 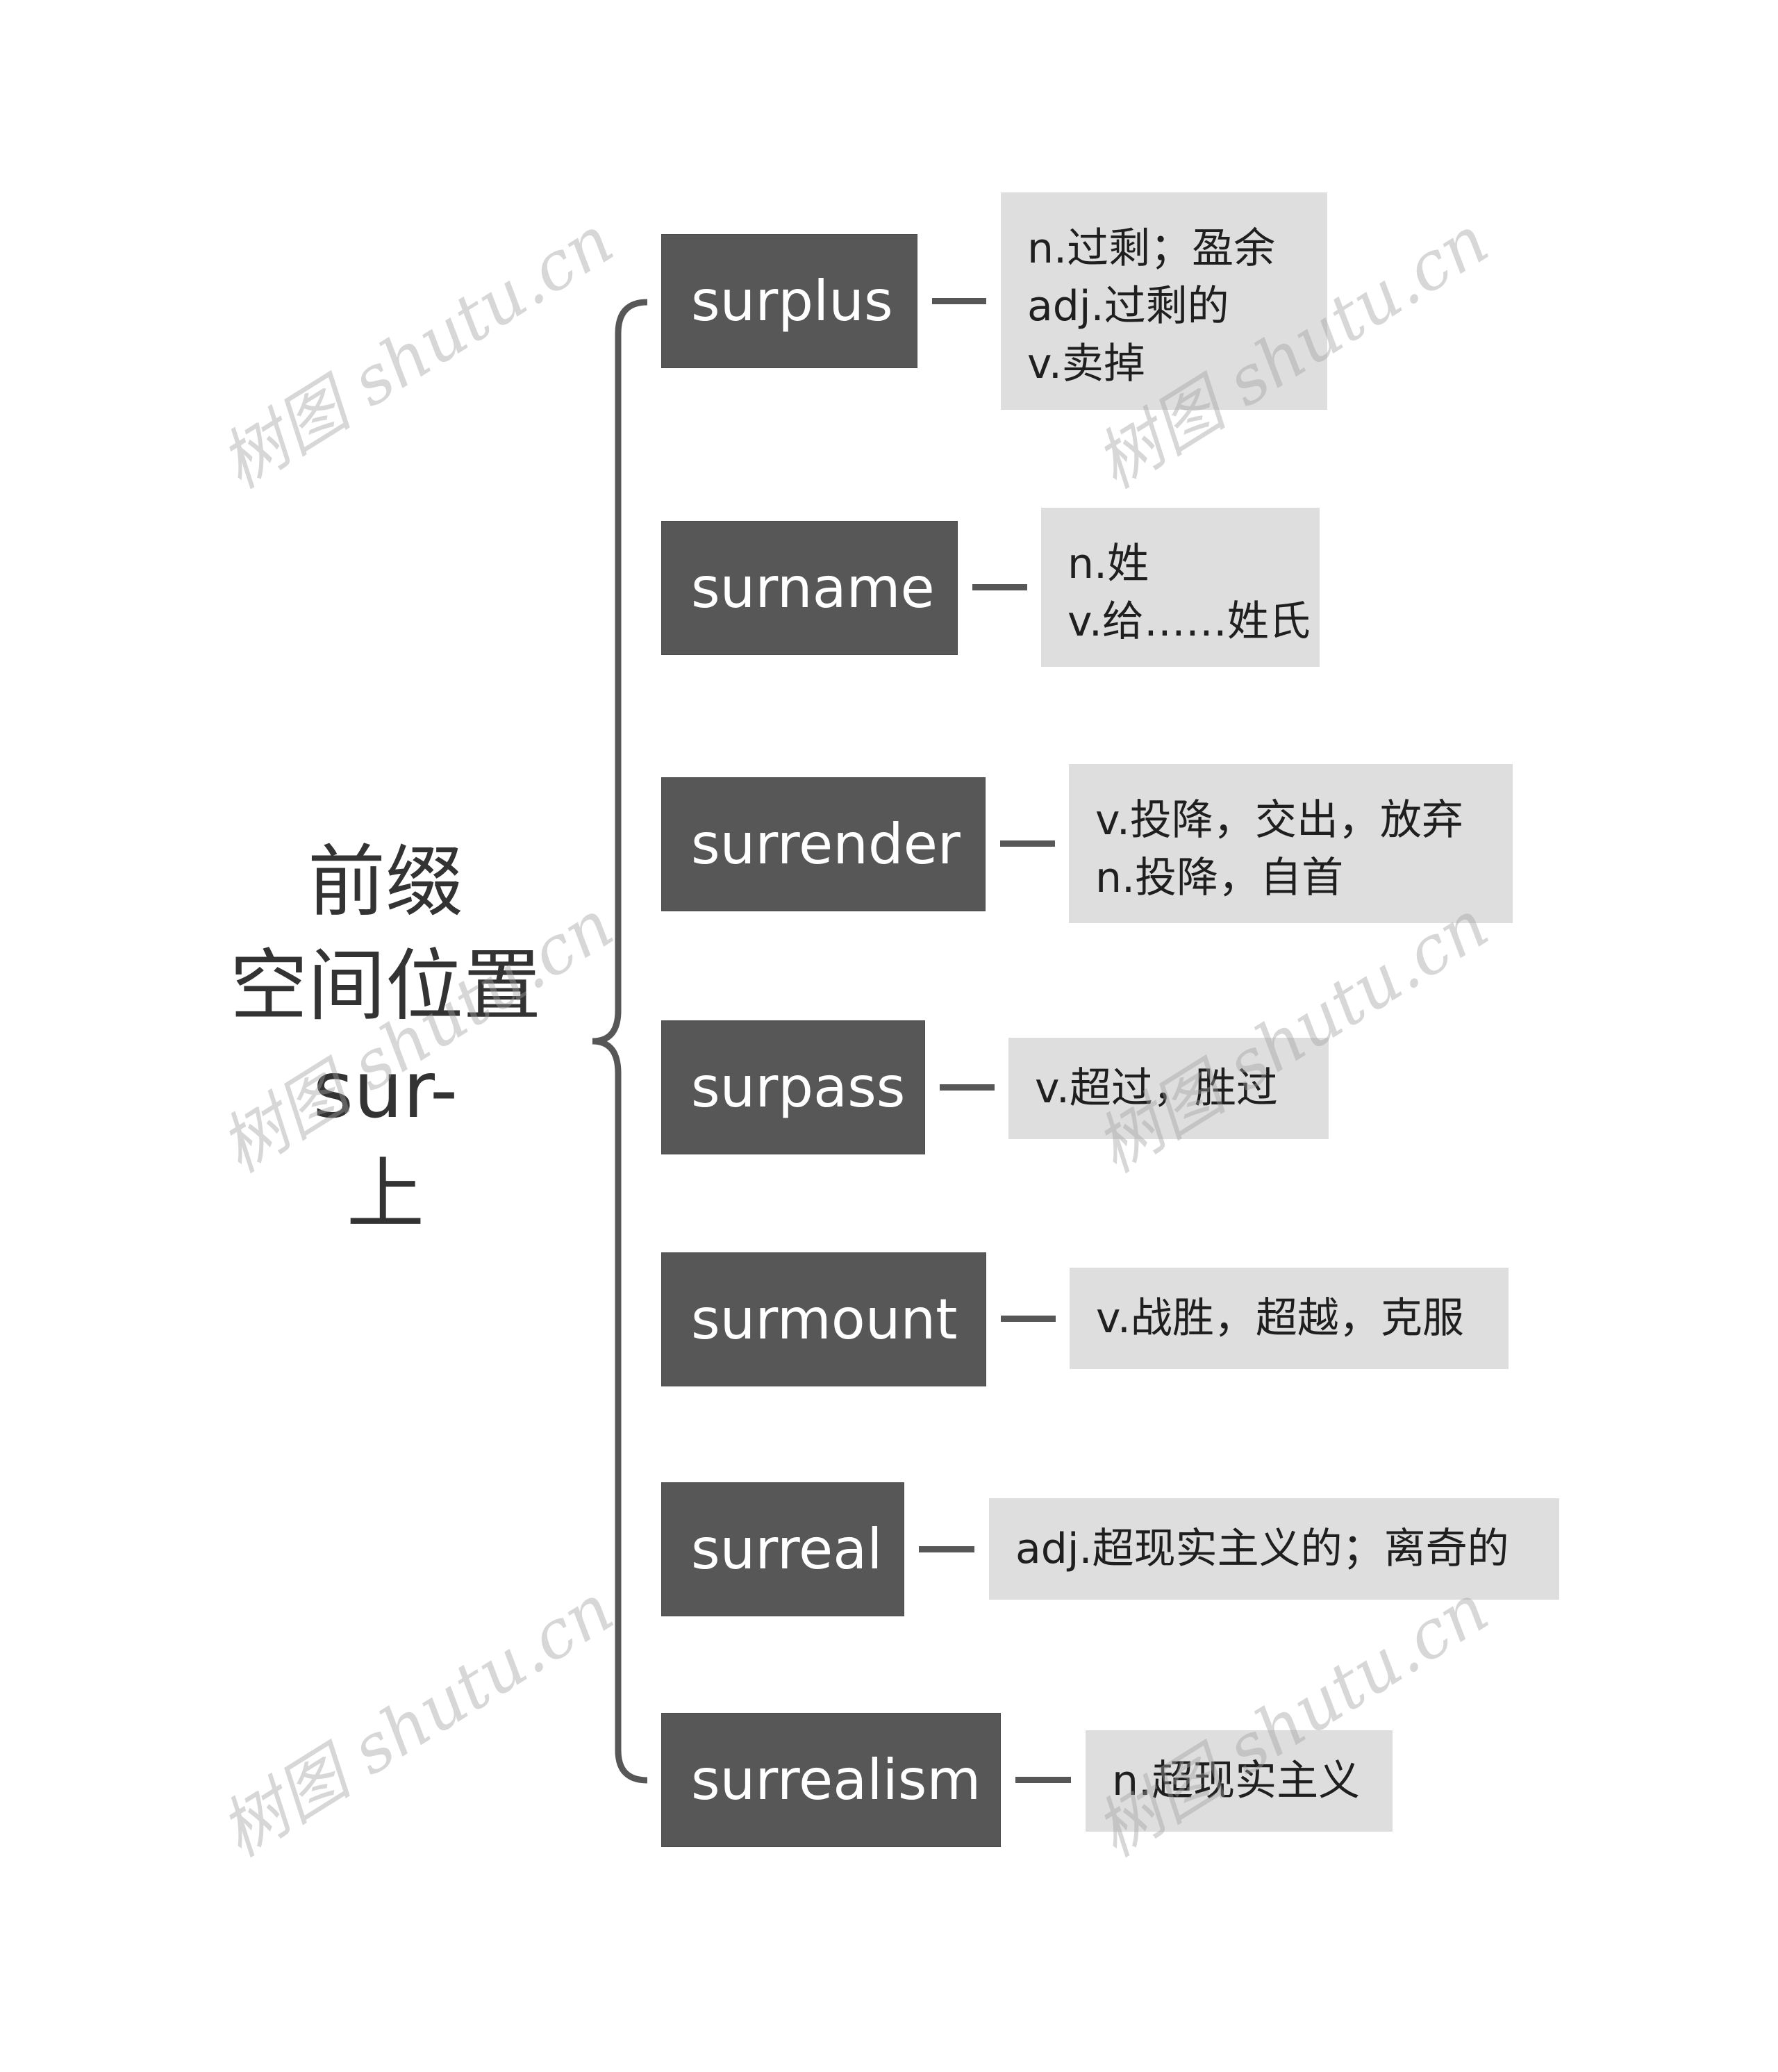 What do you see at coordinates (1086, 364) in the screenshot?
I see `definition-line: v.卖掉` at bounding box center [1086, 364].